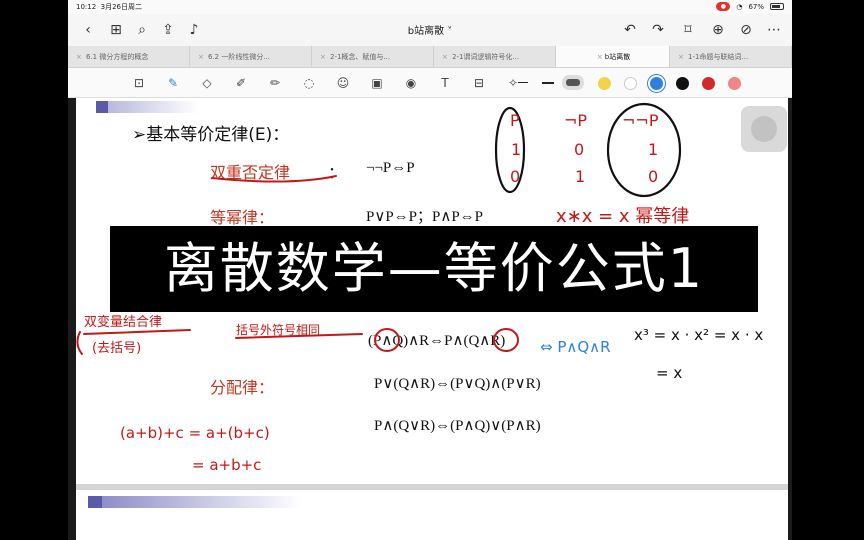 This screenshot has width=864, height=540. I want to click on ink-sum-note2: = a+b+c, so click(226, 465).